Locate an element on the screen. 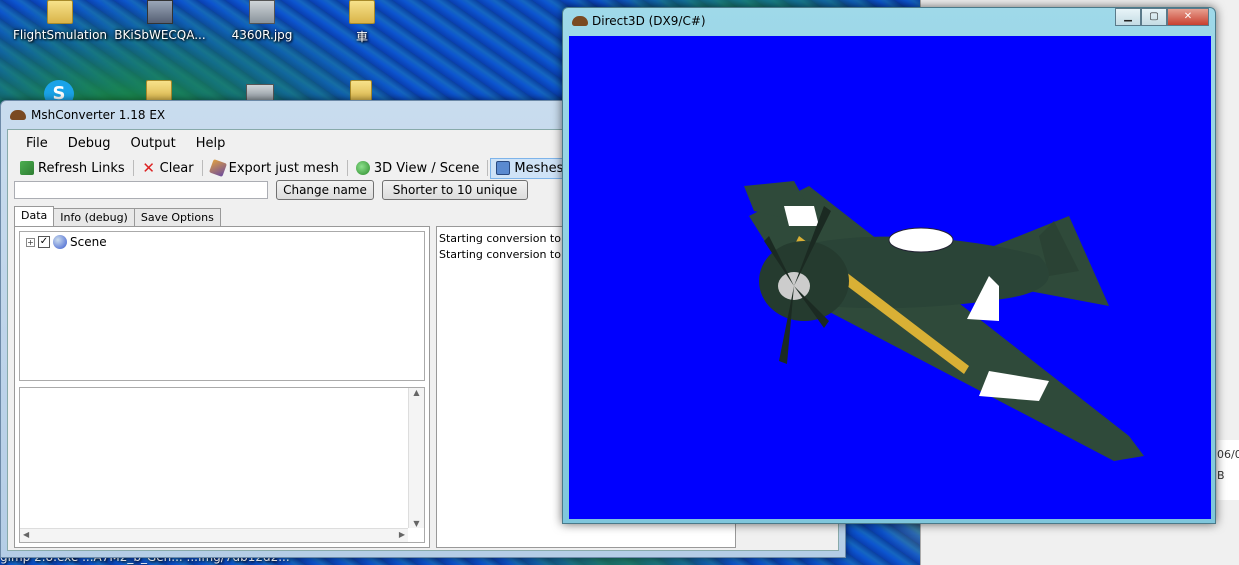 The height and width of the screenshot is (565, 1239). scroll-left-arrow-icon: ◀ is located at coordinates (26, 534).